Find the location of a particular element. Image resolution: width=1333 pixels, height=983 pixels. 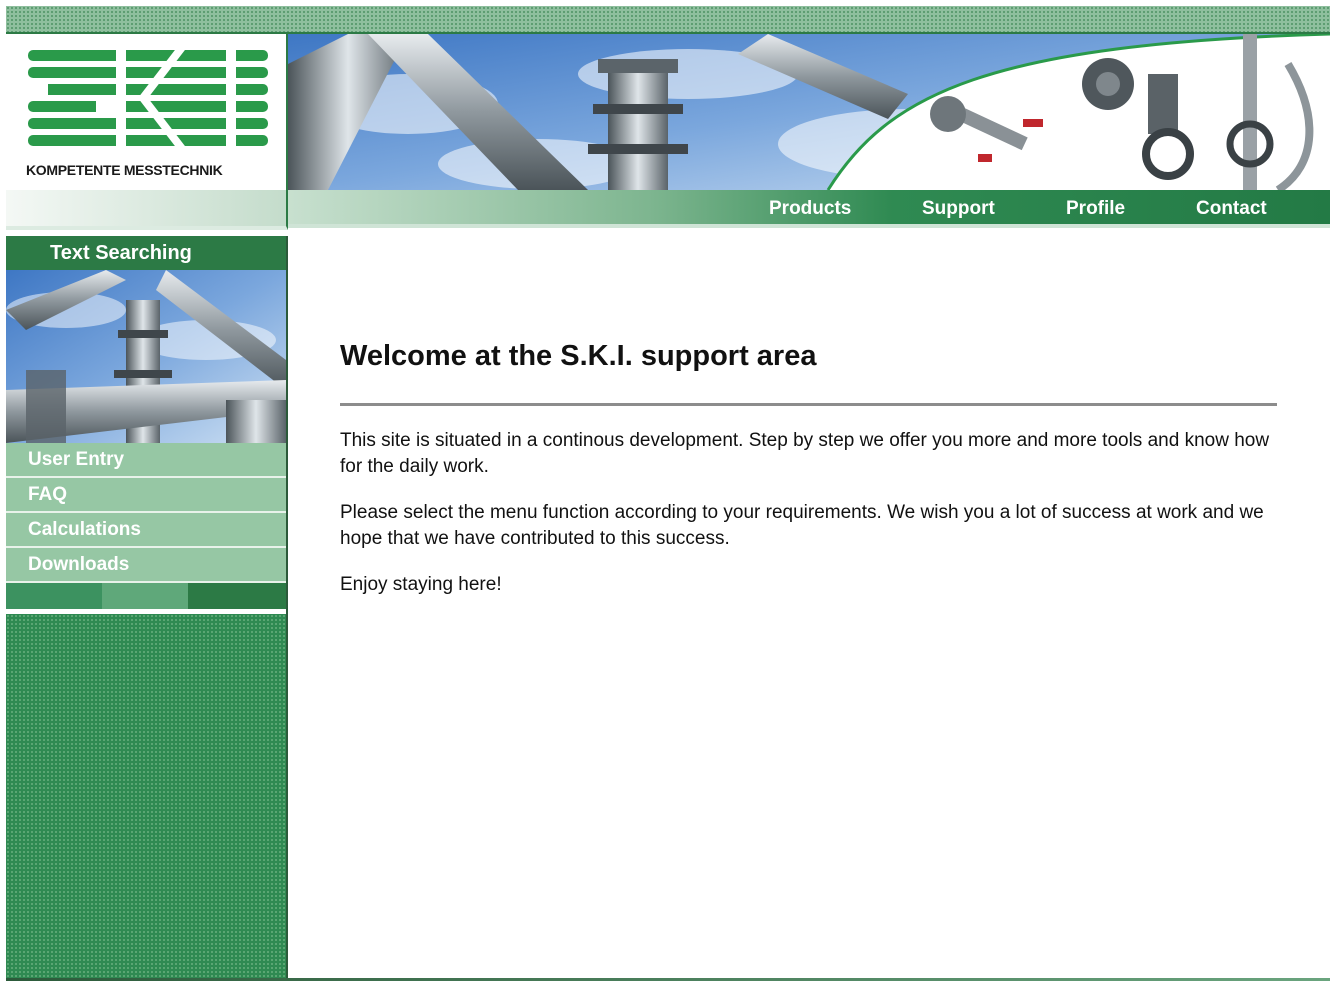

ski-logo-icon is located at coordinates (148, 98).